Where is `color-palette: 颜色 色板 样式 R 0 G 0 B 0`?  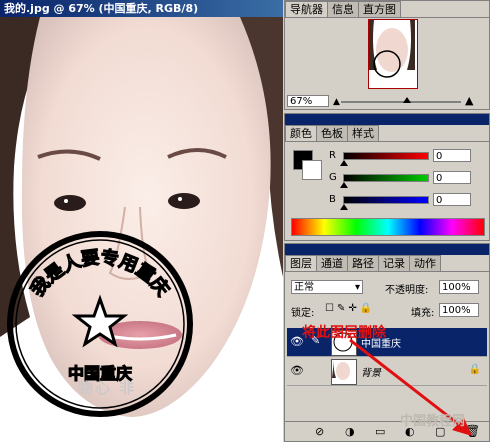 color-palette: 颜色 色板 样式 R 0 G 0 B 0 is located at coordinates (387, 177).